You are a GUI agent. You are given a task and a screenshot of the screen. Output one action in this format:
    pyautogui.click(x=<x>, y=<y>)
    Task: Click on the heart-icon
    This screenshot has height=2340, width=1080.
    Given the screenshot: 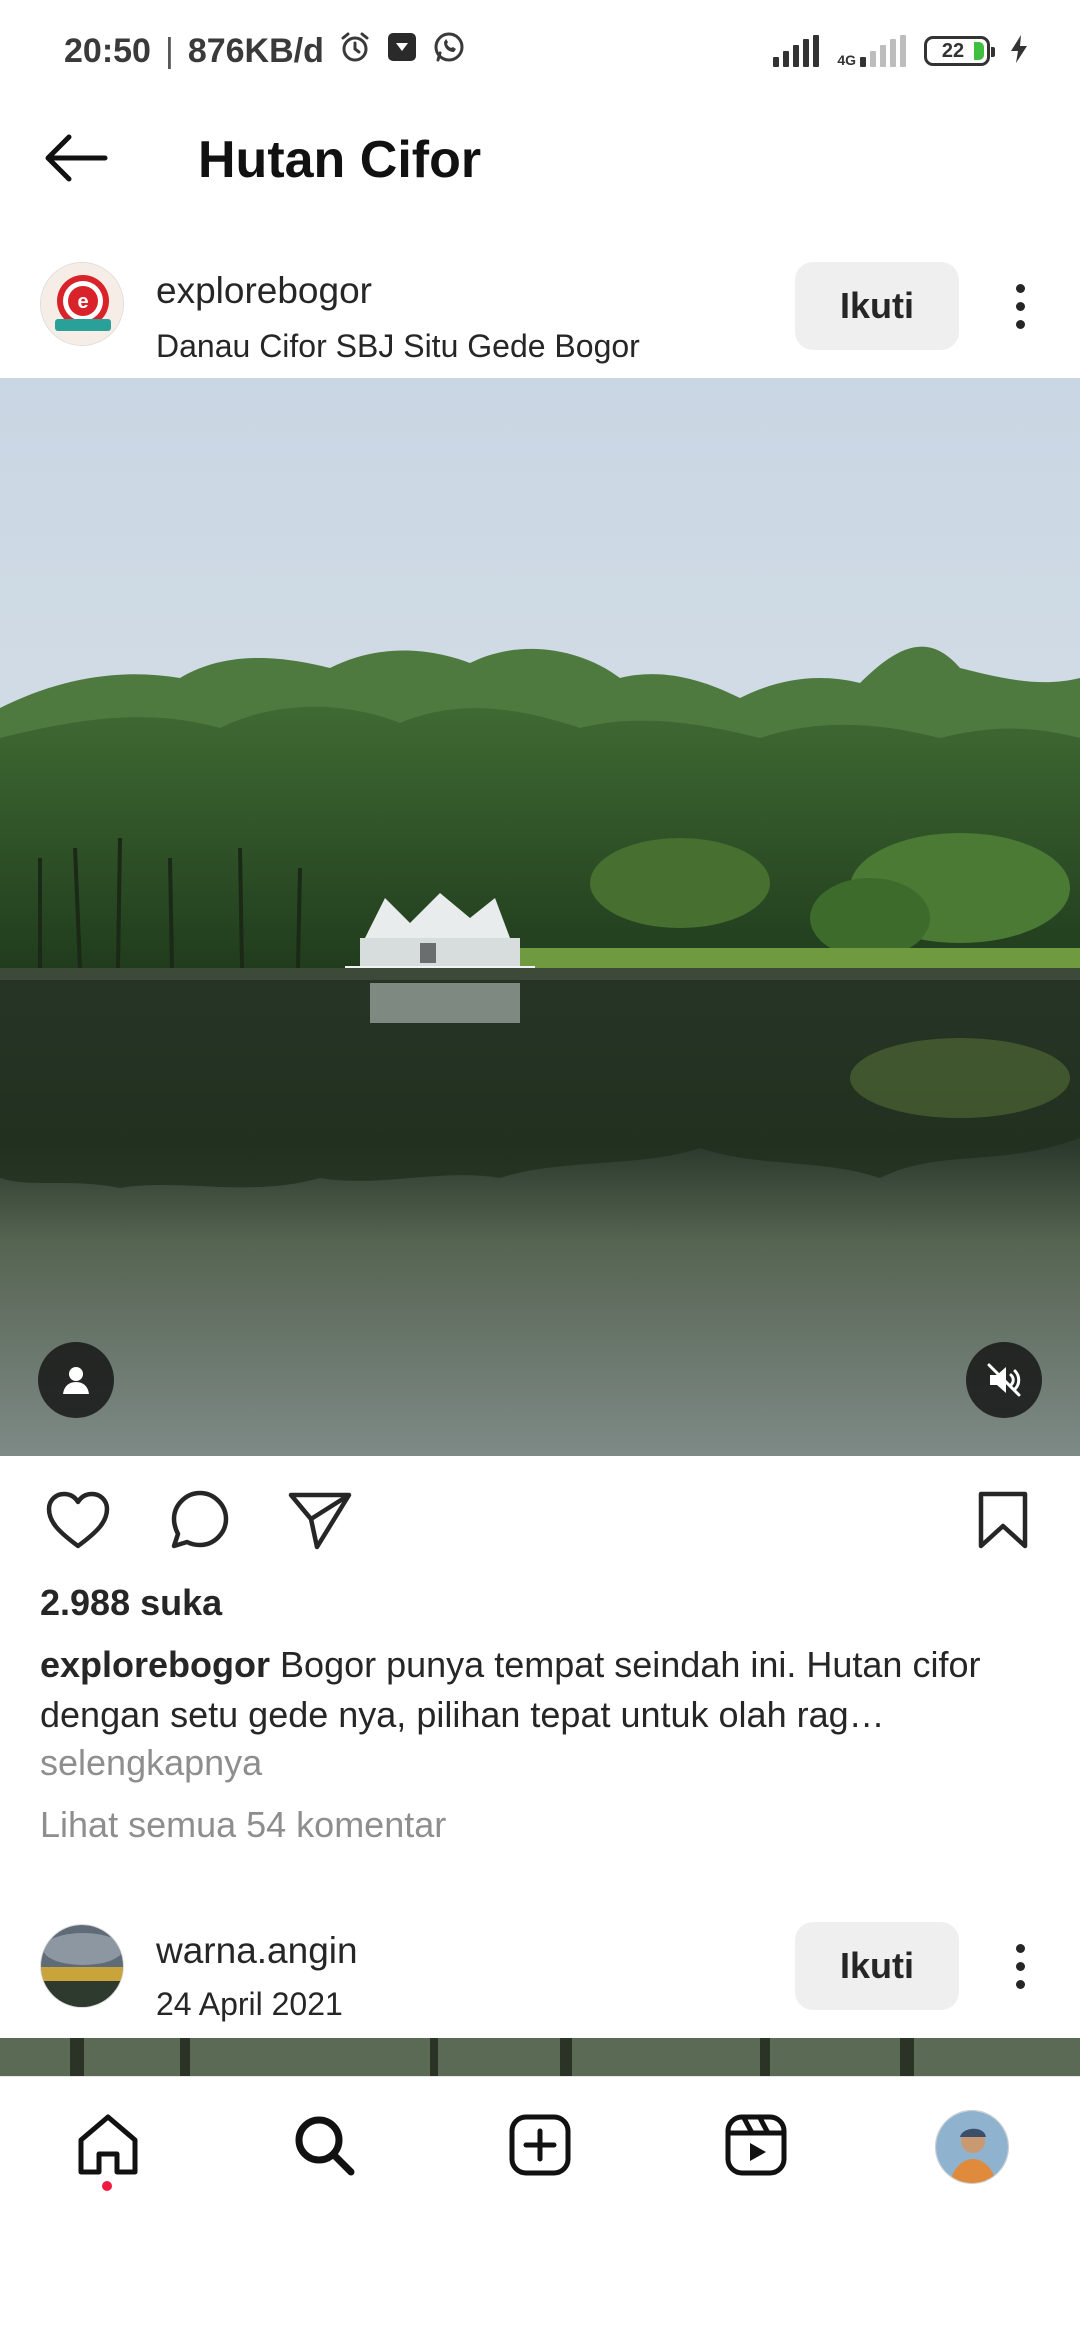 What is the action you would take?
    pyautogui.click(x=78, y=1522)
    